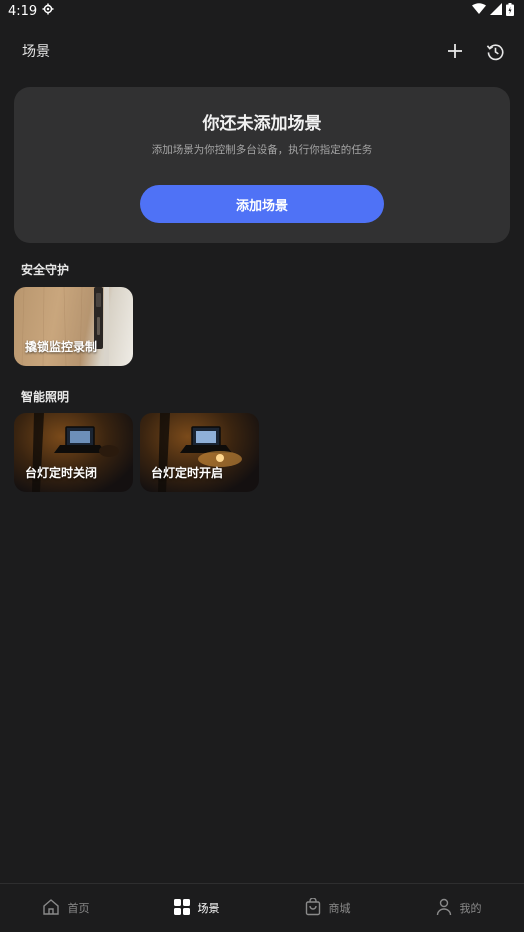 Image resolution: width=524 pixels, height=932 pixels. What do you see at coordinates (199, 452) in the screenshot?
I see `scene-tile-lamp-on: 台灯定时开启` at bounding box center [199, 452].